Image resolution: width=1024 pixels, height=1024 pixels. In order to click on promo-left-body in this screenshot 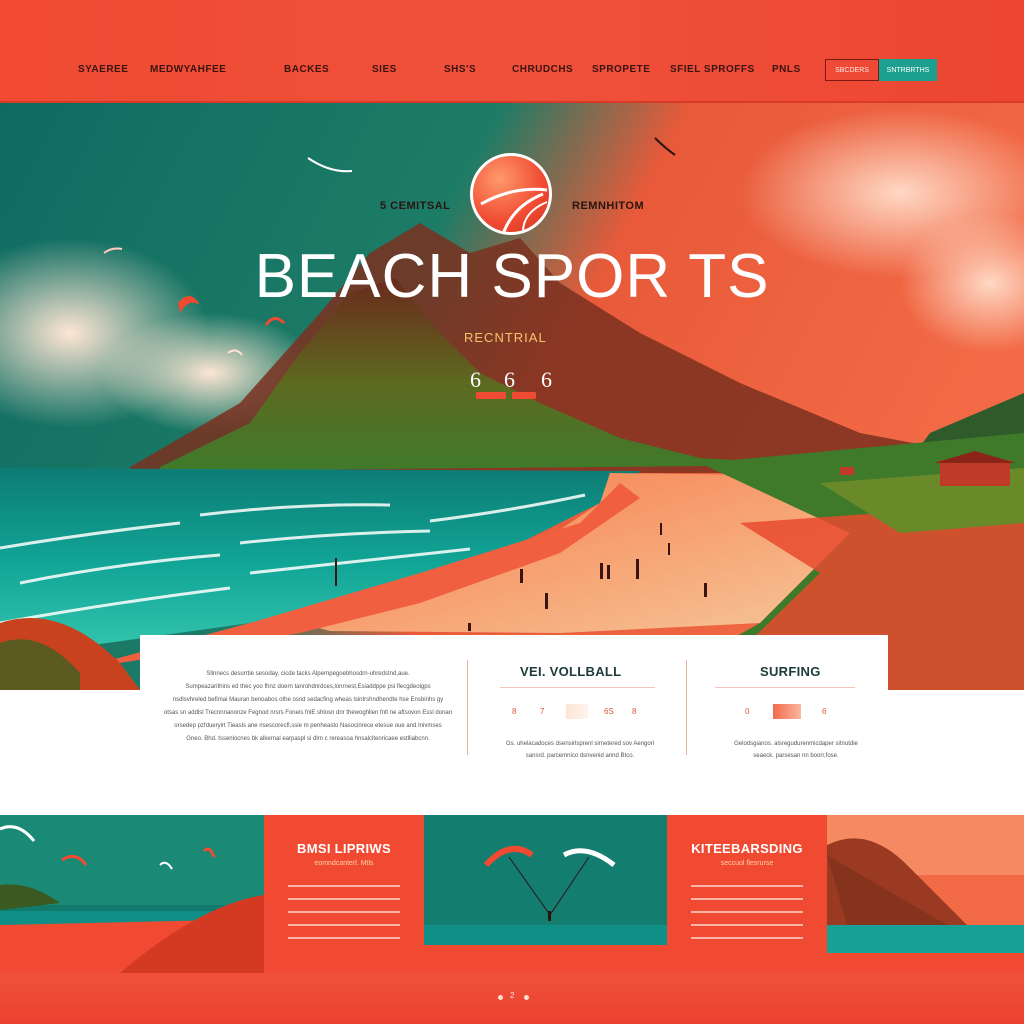, I will do `click(344, 917)`.